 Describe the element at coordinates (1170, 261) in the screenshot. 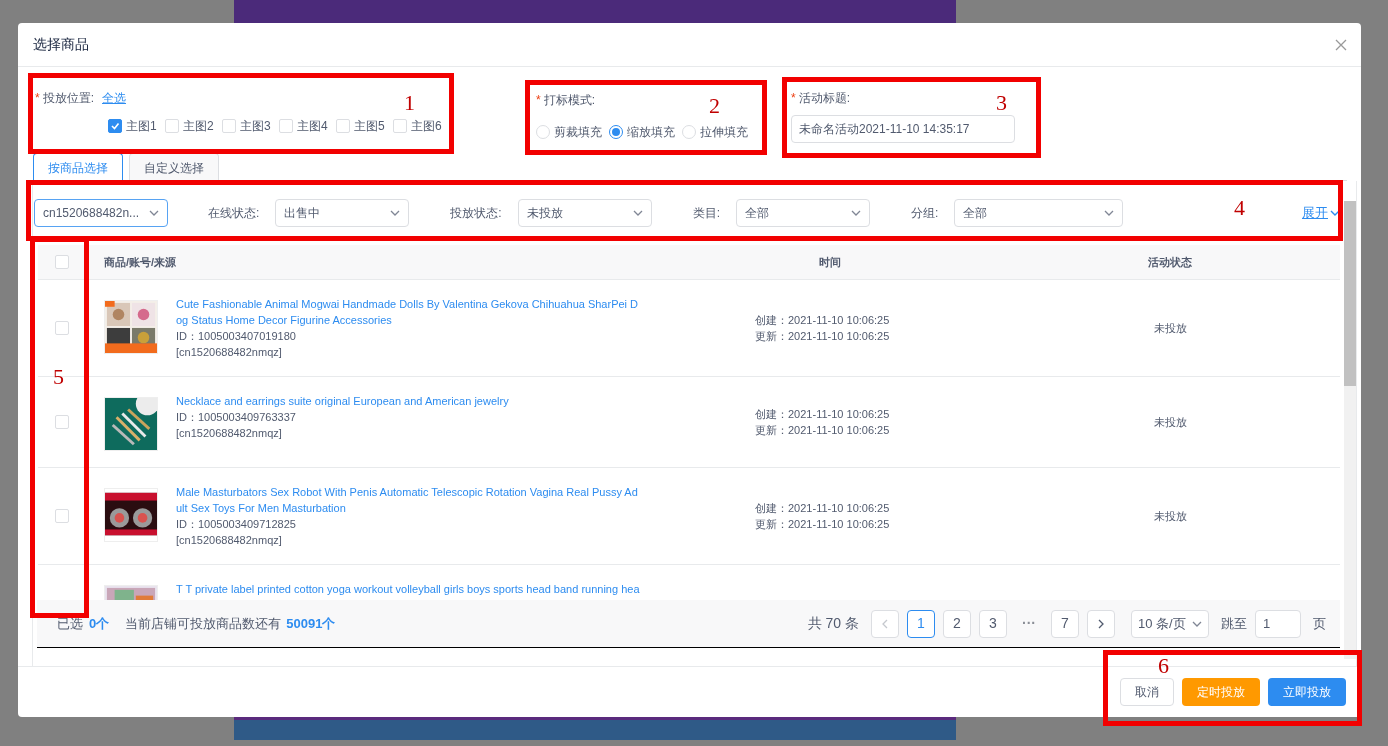

I see `column-header: 活动状态` at that location.